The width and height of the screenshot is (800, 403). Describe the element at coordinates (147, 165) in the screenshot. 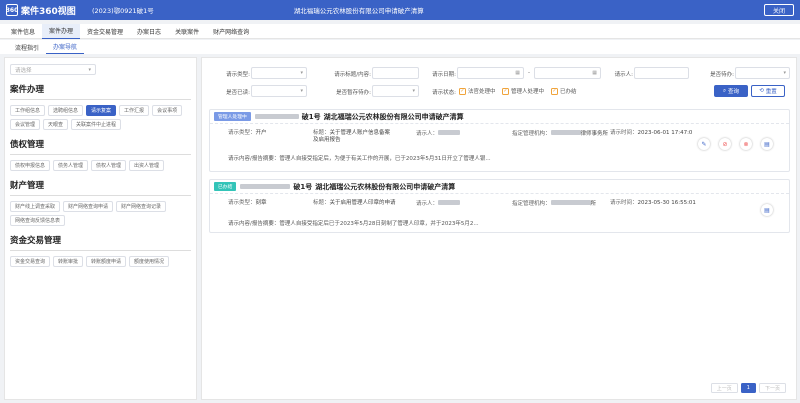

I see `nav-item: 出资人管理` at that location.